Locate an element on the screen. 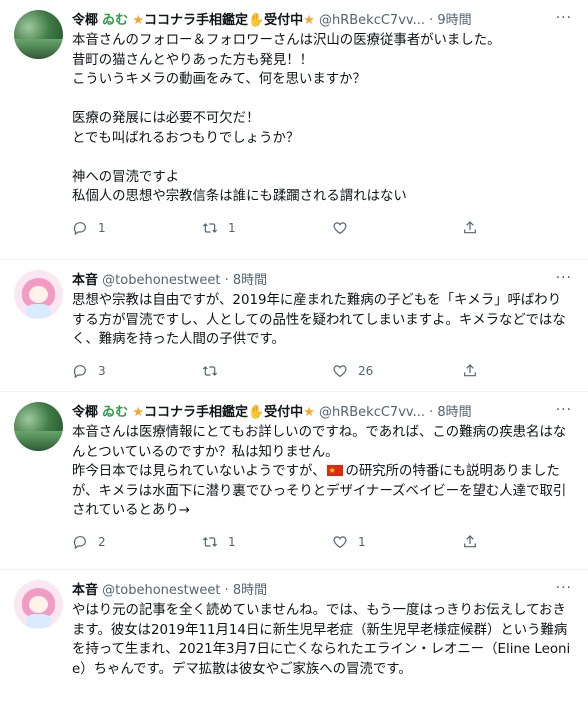  reply-count: 2 is located at coordinates (102, 541).